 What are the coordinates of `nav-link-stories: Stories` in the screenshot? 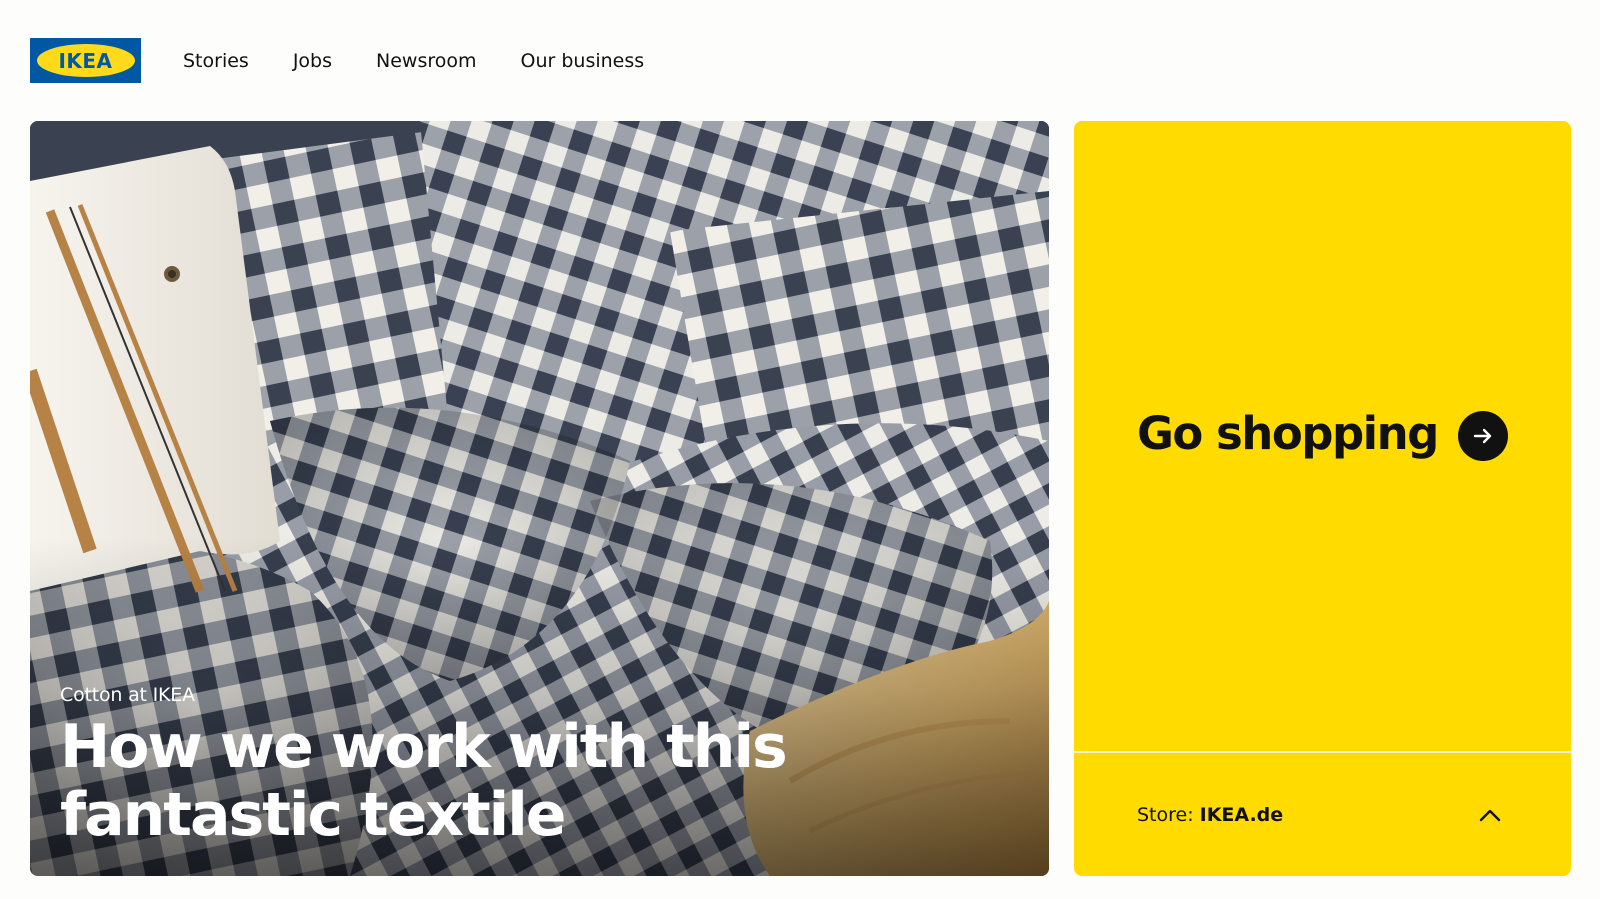 It's located at (216, 61).